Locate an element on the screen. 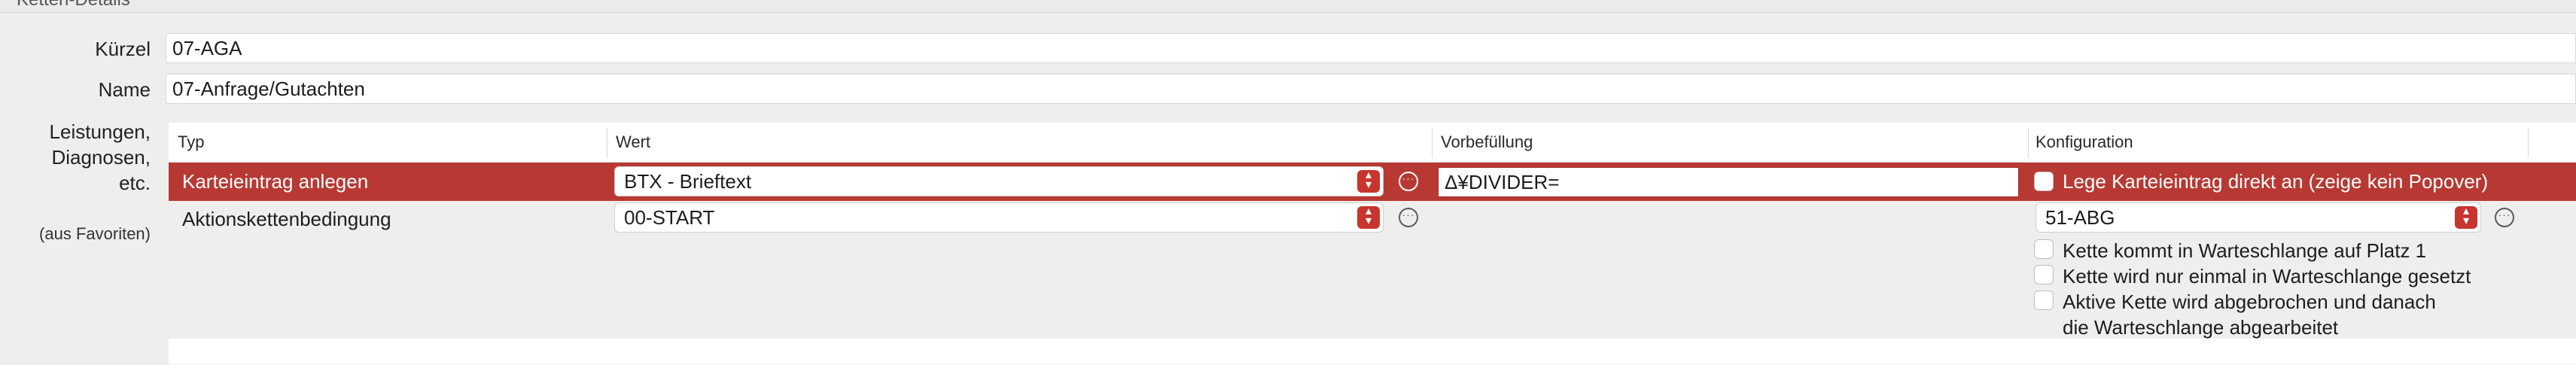  queue-first-checkbox is located at coordinates (2044, 249).